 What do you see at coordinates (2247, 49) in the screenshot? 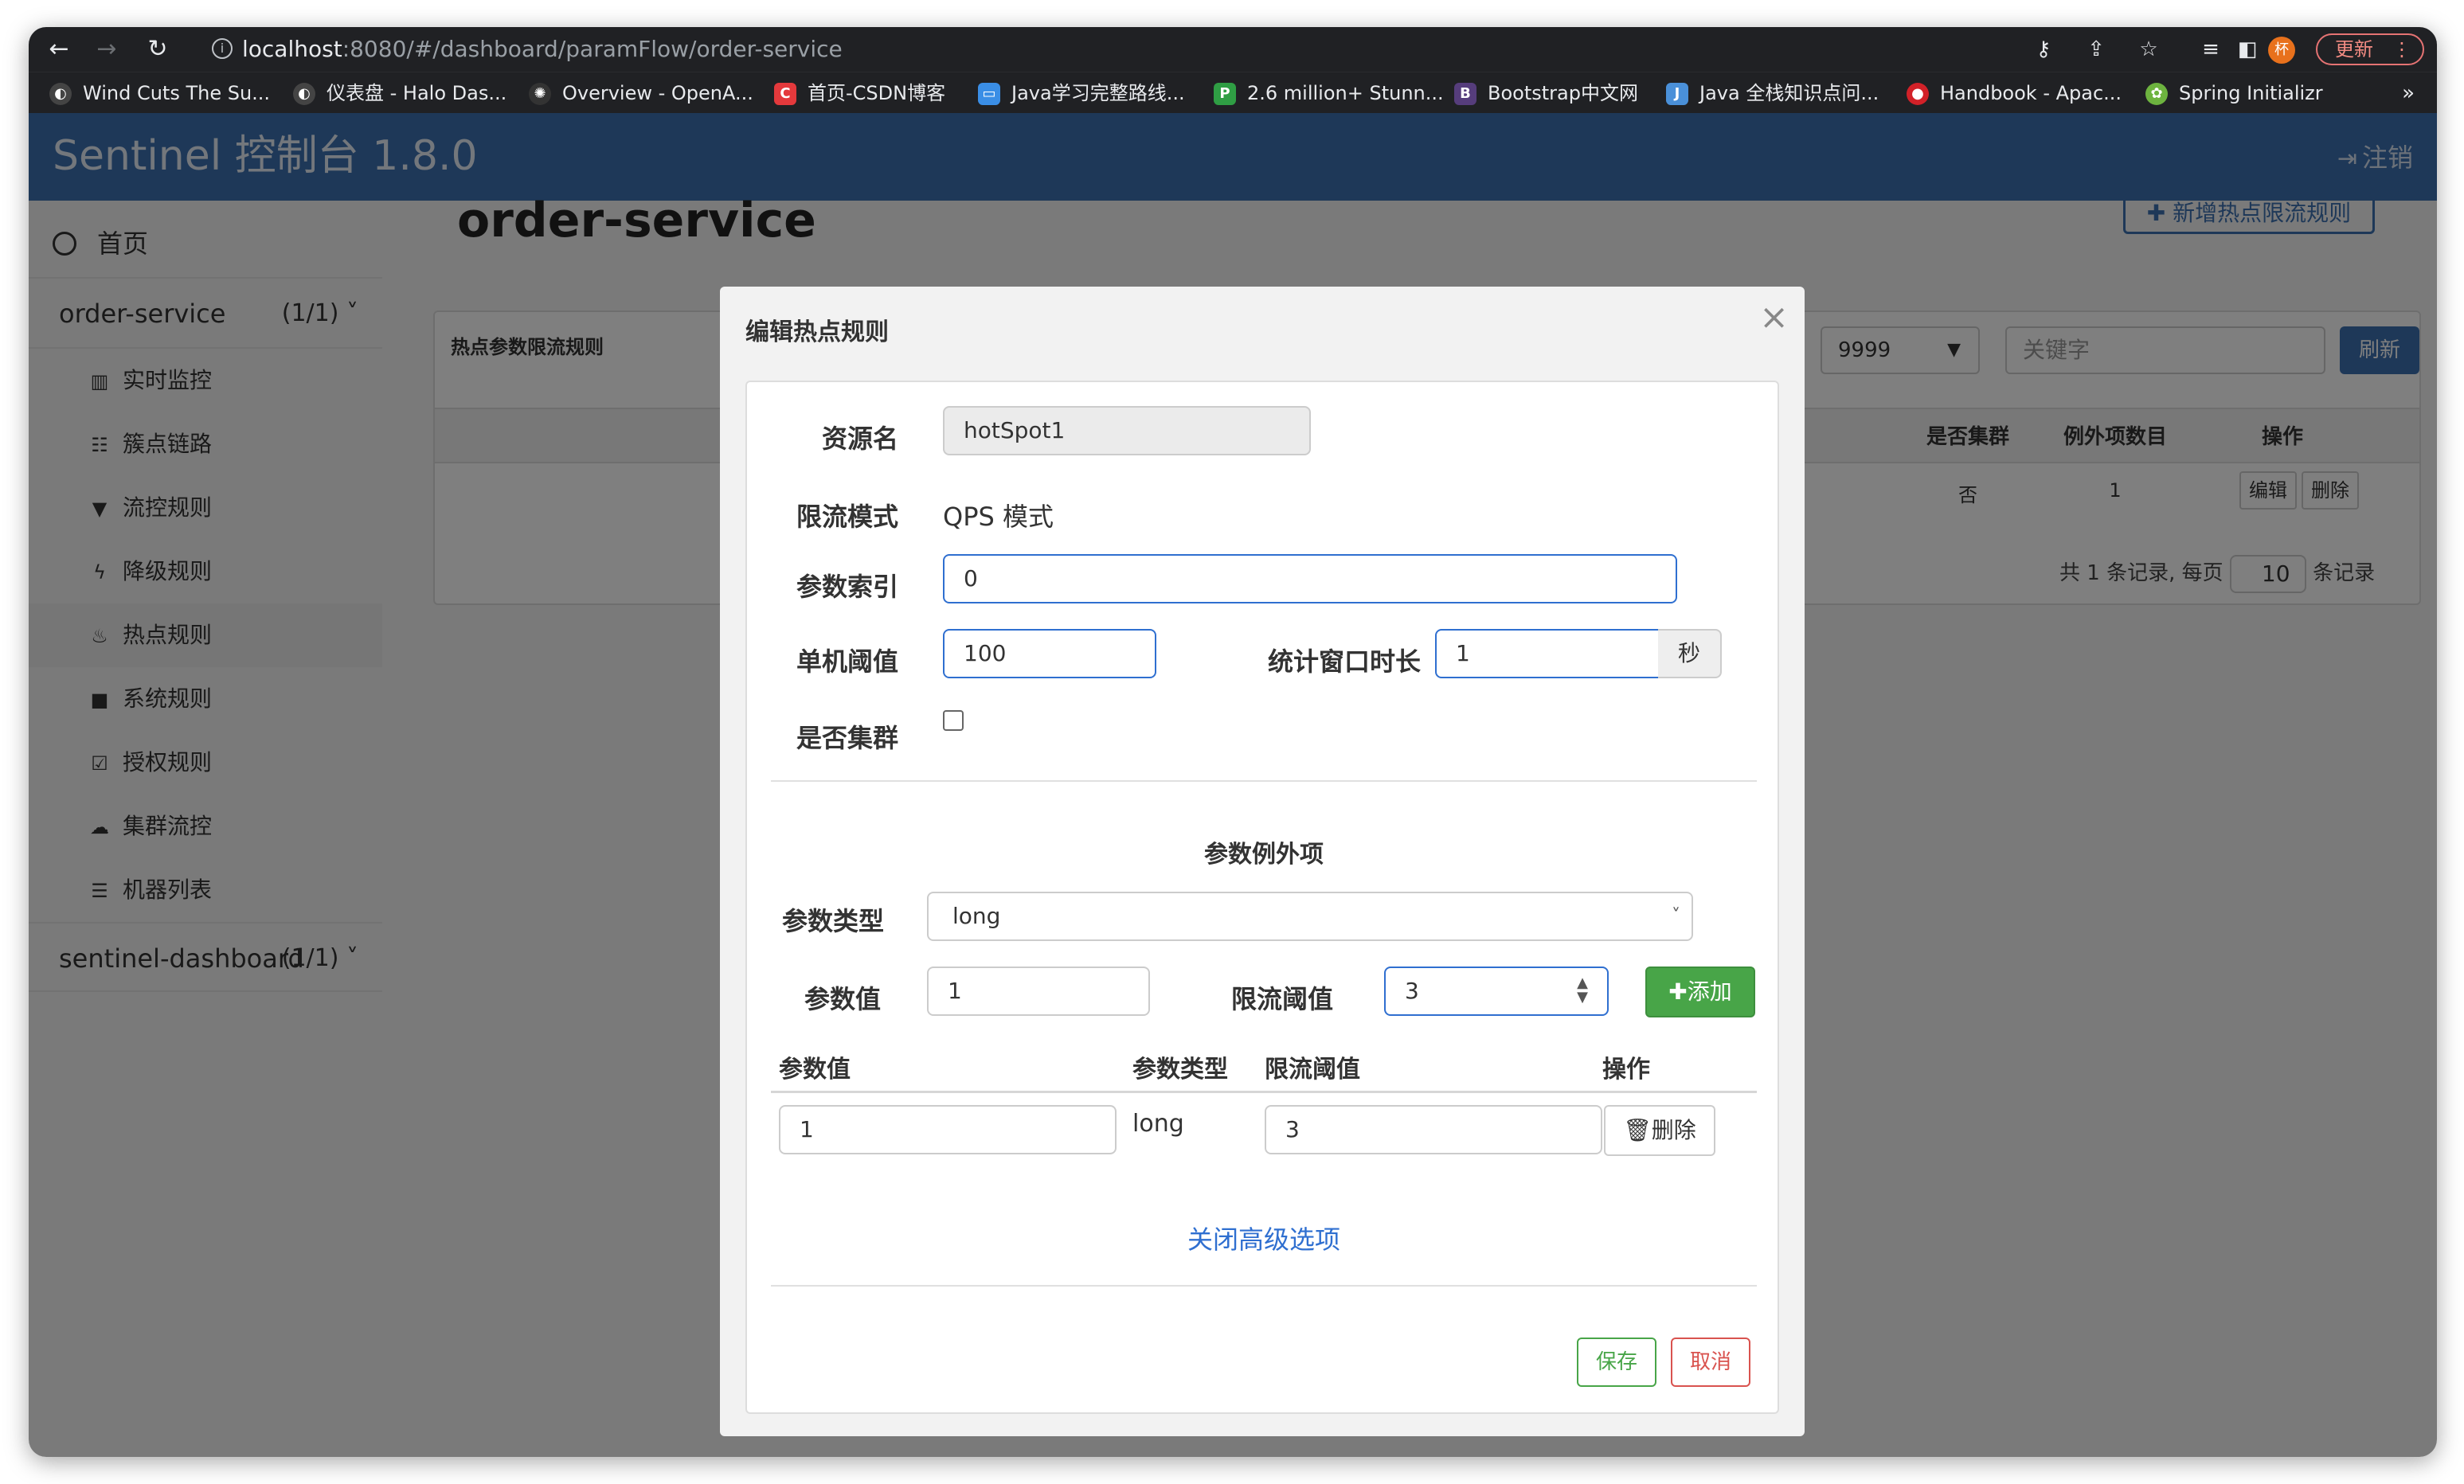
I see `sidebar-toggle-icon: ◧` at bounding box center [2247, 49].